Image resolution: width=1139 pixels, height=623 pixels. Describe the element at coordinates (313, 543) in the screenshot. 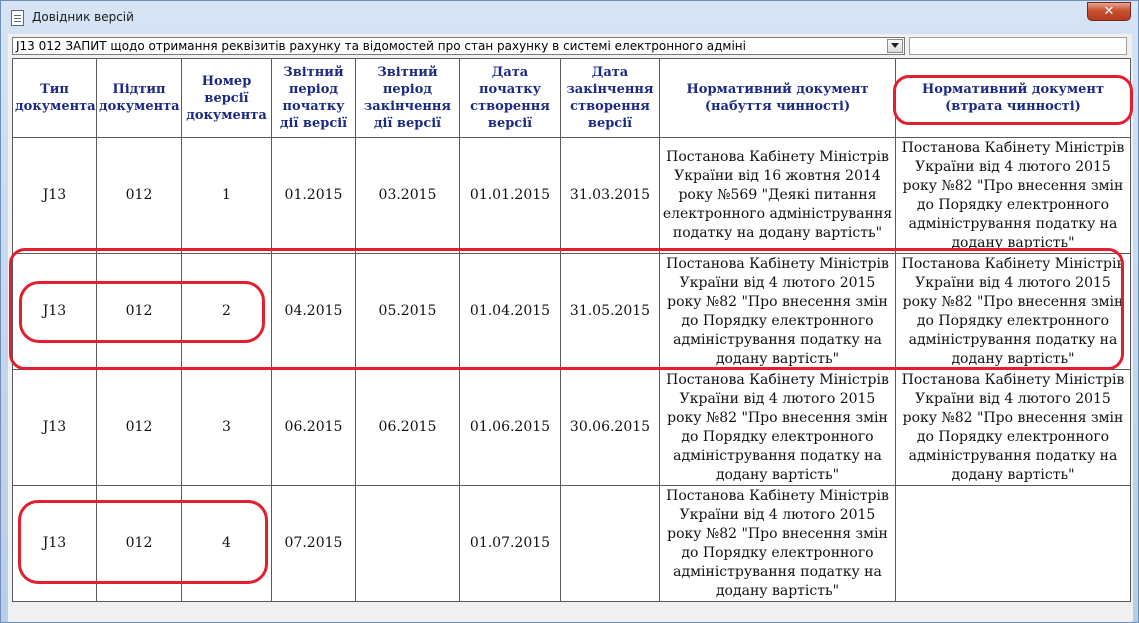

I see `cell-period-start: 07.2015` at that location.